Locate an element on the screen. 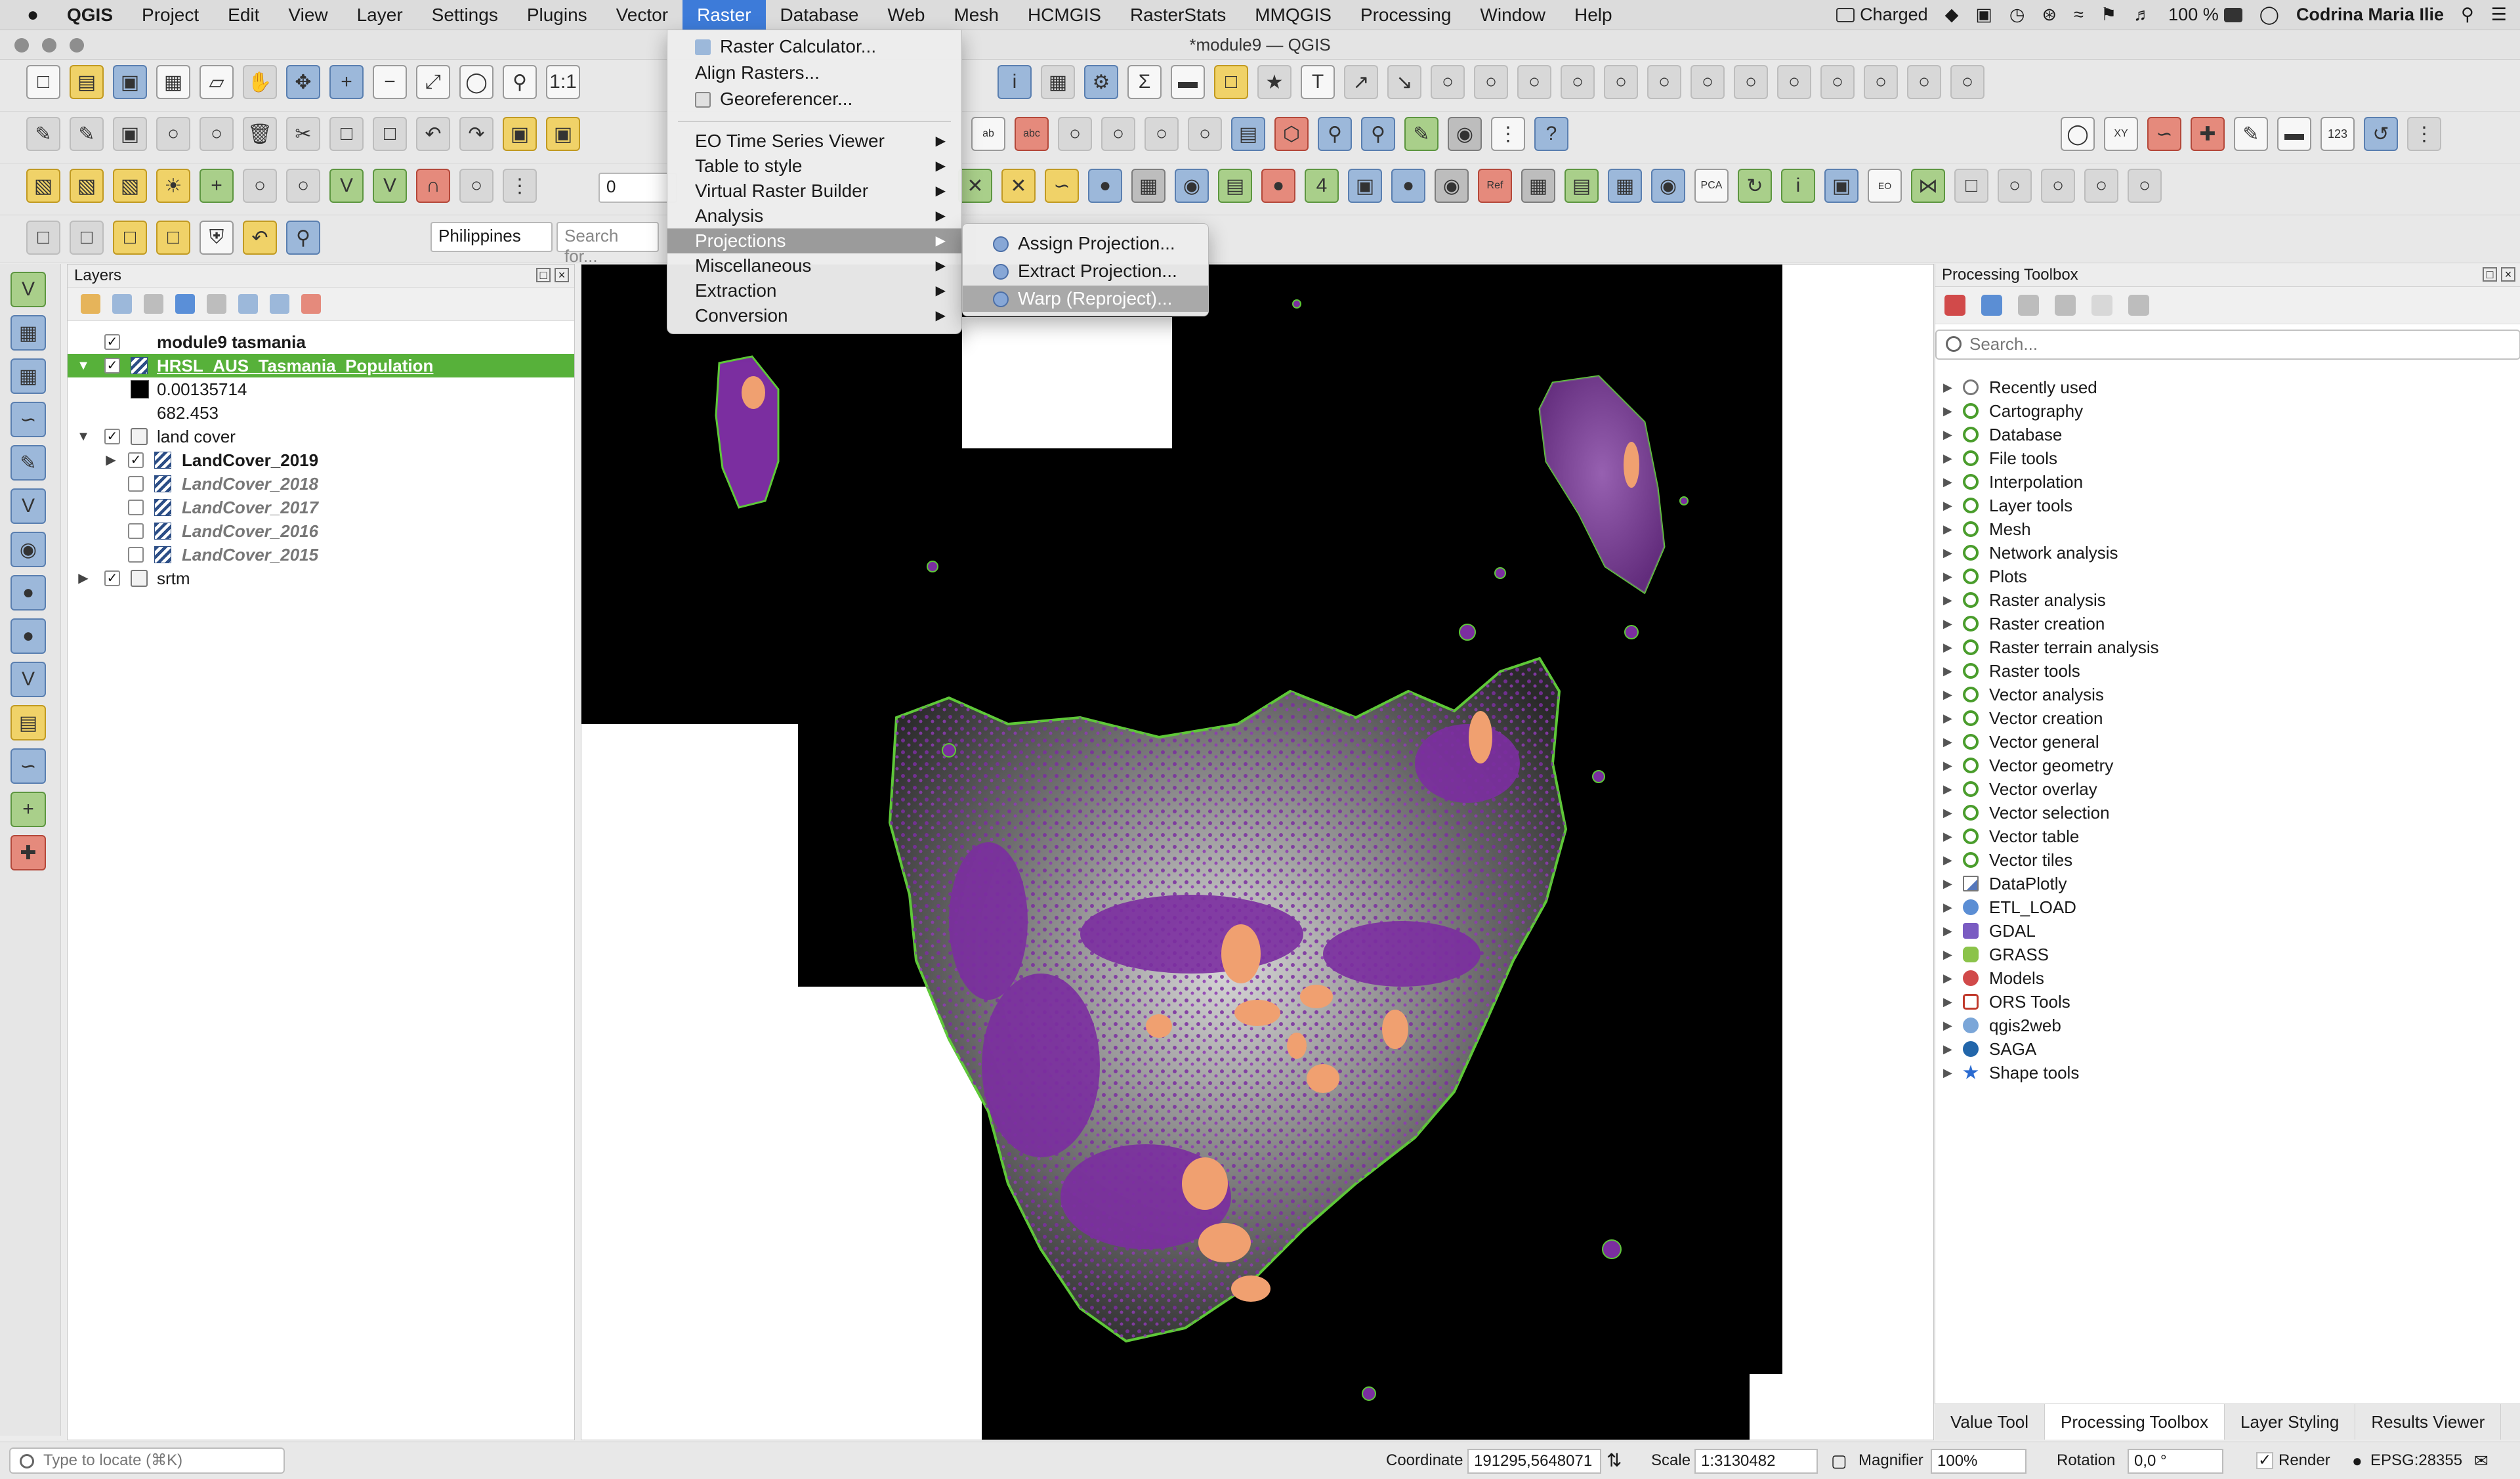 This screenshot has height=1479, width=2520. edit-in-place-icon is located at coordinates (2101, 305).